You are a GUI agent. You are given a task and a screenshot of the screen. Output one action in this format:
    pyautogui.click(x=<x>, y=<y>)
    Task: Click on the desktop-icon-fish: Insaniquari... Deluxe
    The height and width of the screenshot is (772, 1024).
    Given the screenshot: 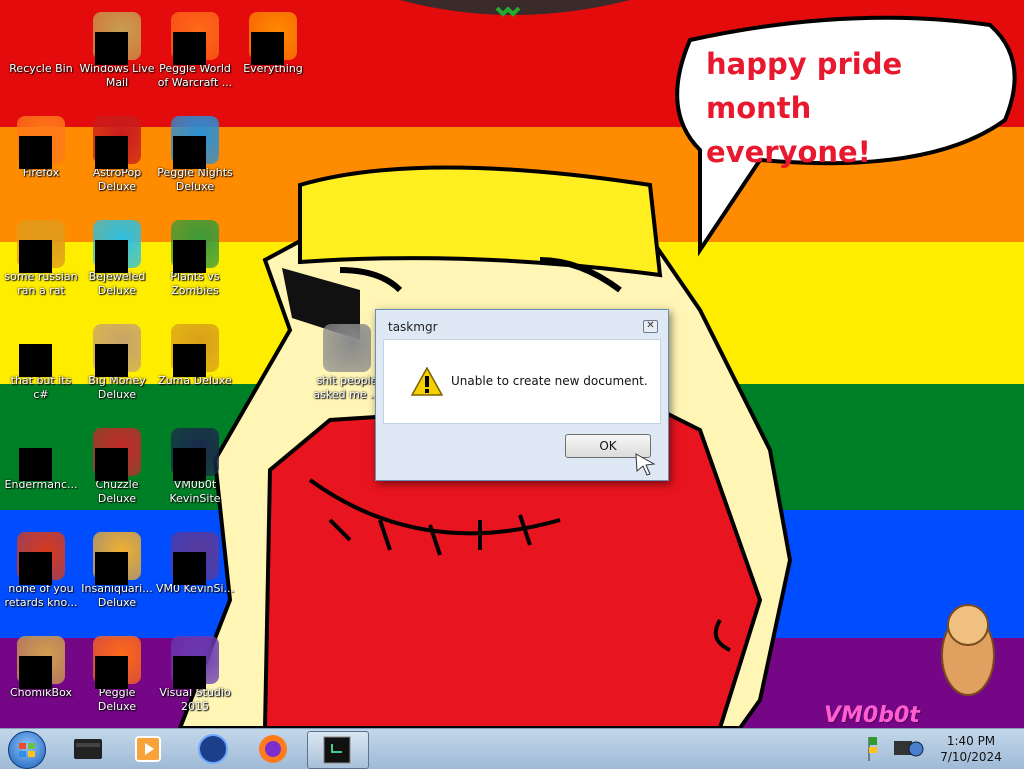 What is the action you would take?
    pyautogui.click(x=117, y=578)
    